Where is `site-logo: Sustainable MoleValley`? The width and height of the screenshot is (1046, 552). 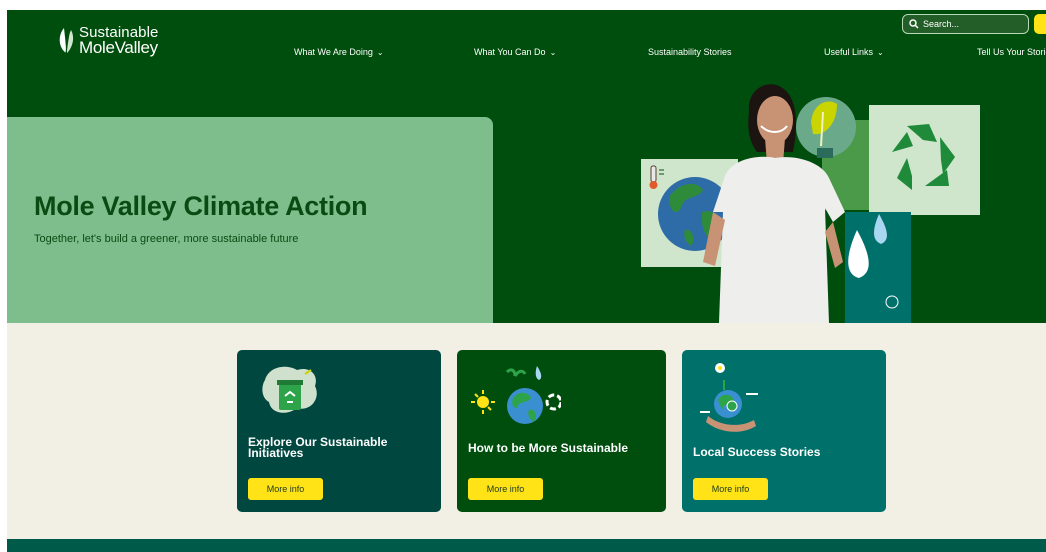 site-logo: Sustainable MoleValley is located at coordinates (108, 41).